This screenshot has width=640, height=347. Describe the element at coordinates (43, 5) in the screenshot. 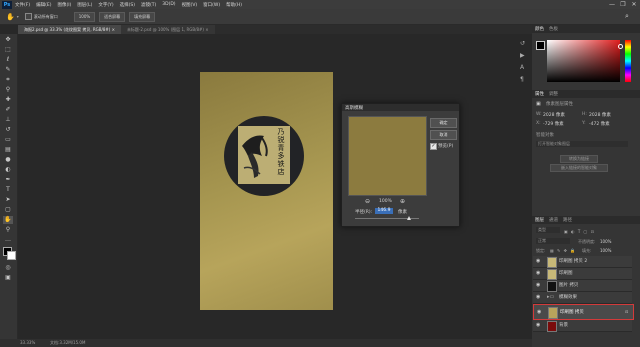

I see `menu-edit: 编辑(E)` at that location.